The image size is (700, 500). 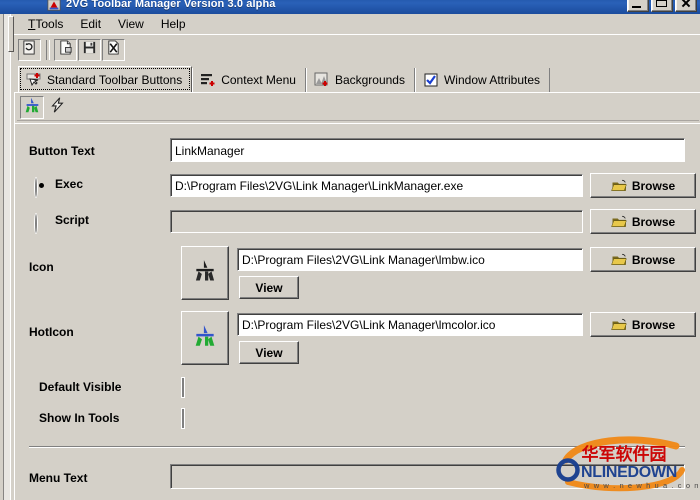 I want to click on delete-button, so click(x=113, y=49).